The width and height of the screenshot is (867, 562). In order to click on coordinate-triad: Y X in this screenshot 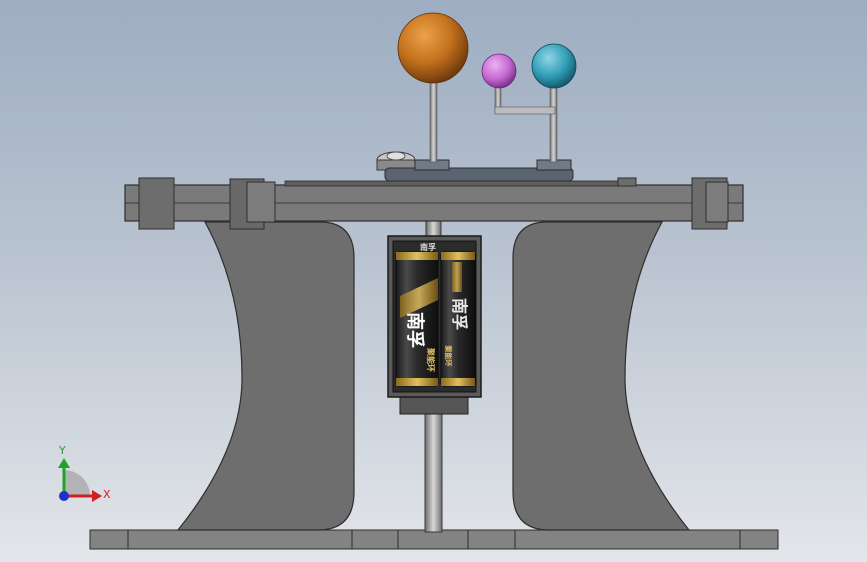, I will do `click(84, 473)`.